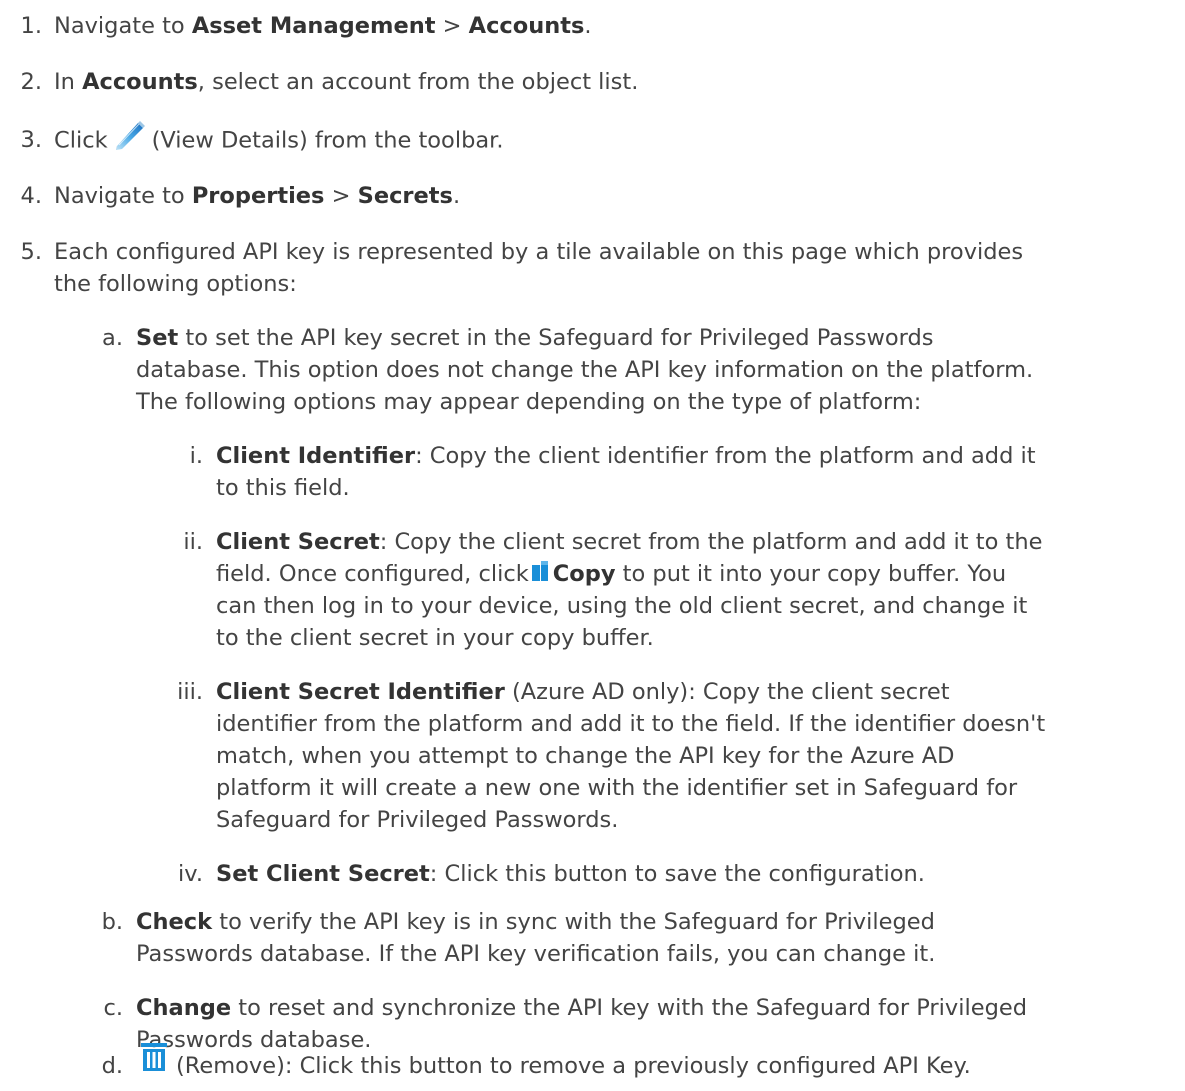  What do you see at coordinates (190, 692) in the screenshot?
I see `subitem-number: iii.` at bounding box center [190, 692].